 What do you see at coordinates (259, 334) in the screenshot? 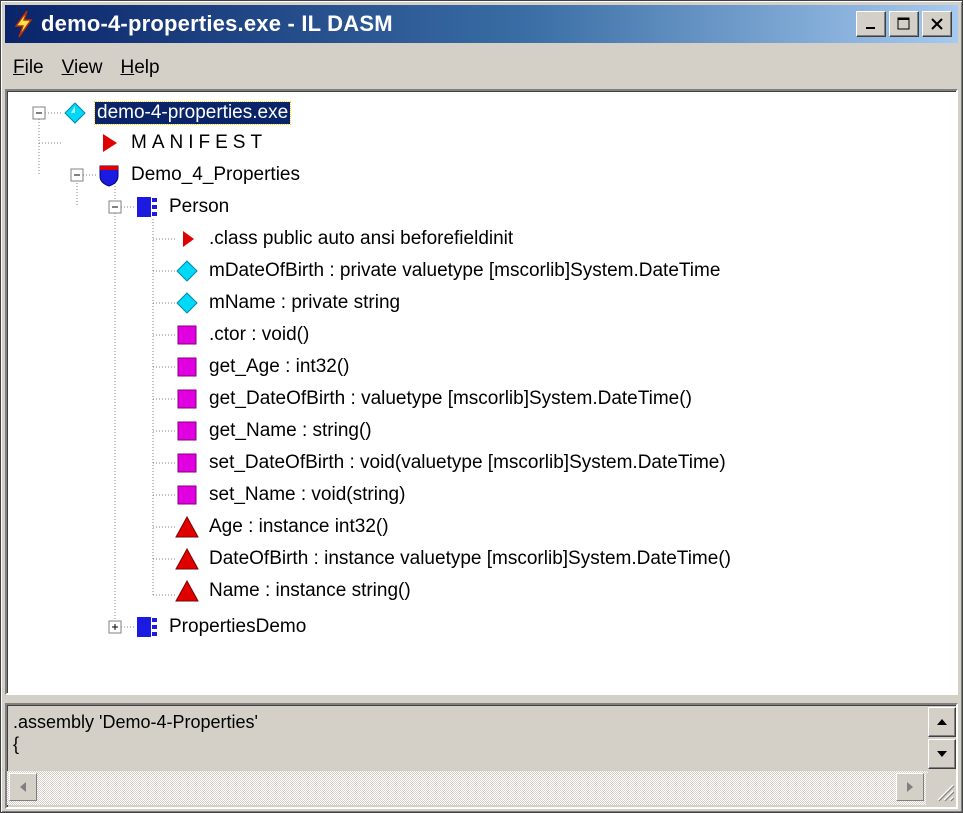
I see `tree-node-label: .ctor : void()` at bounding box center [259, 334].